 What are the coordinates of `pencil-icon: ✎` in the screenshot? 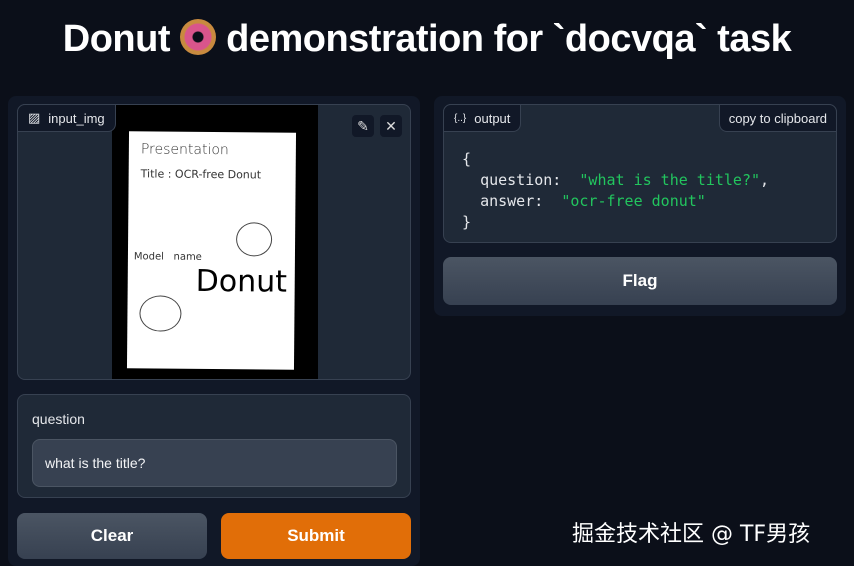 It's located at (363, 125).